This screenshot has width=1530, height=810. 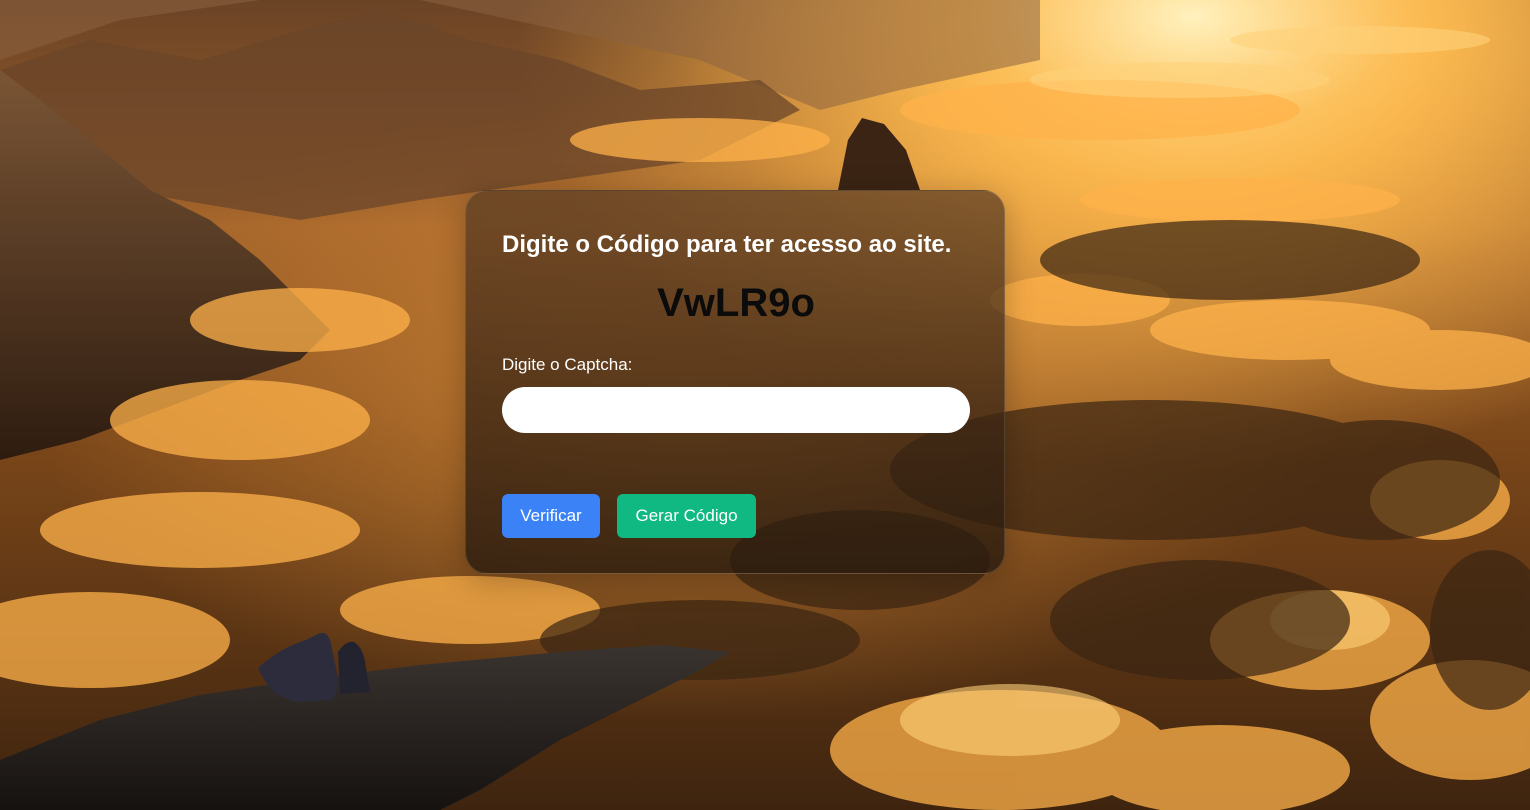 I want to click on captcha-input-label: Digite o Captcha:, so click(x=567, y=364).